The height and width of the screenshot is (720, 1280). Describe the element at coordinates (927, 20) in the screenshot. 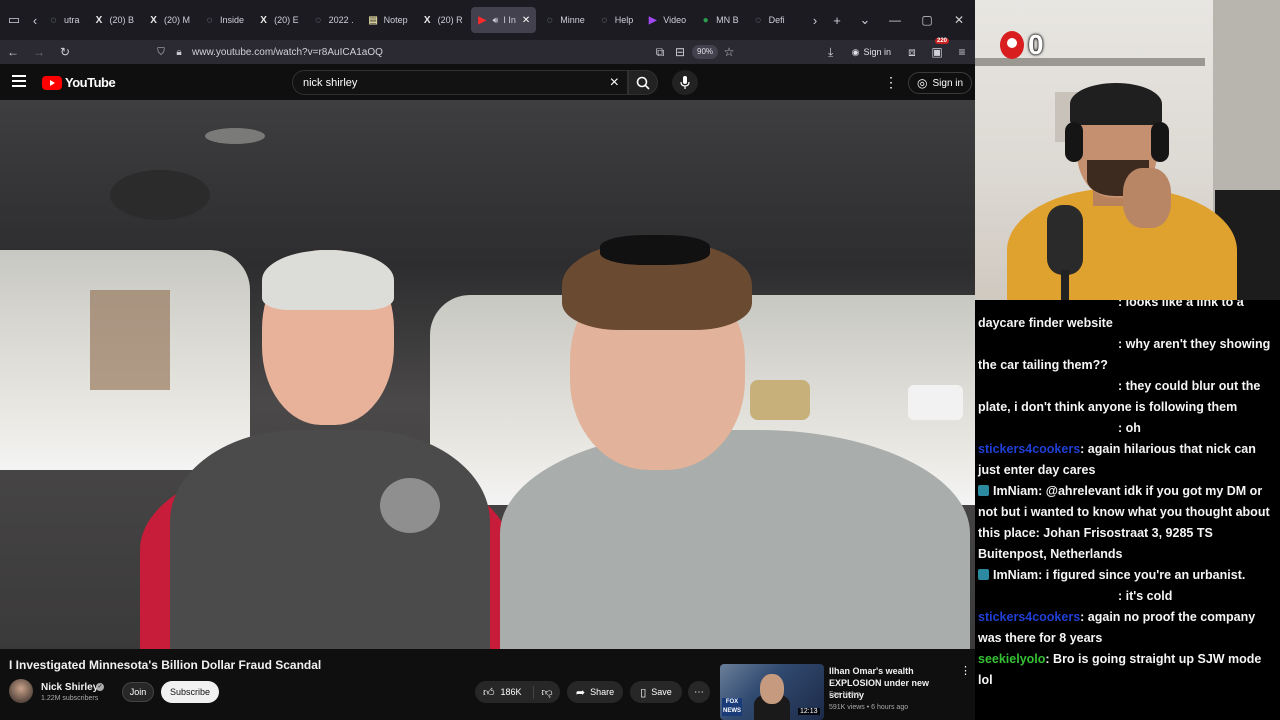

I see `maximize-icon: ▢` at that location.